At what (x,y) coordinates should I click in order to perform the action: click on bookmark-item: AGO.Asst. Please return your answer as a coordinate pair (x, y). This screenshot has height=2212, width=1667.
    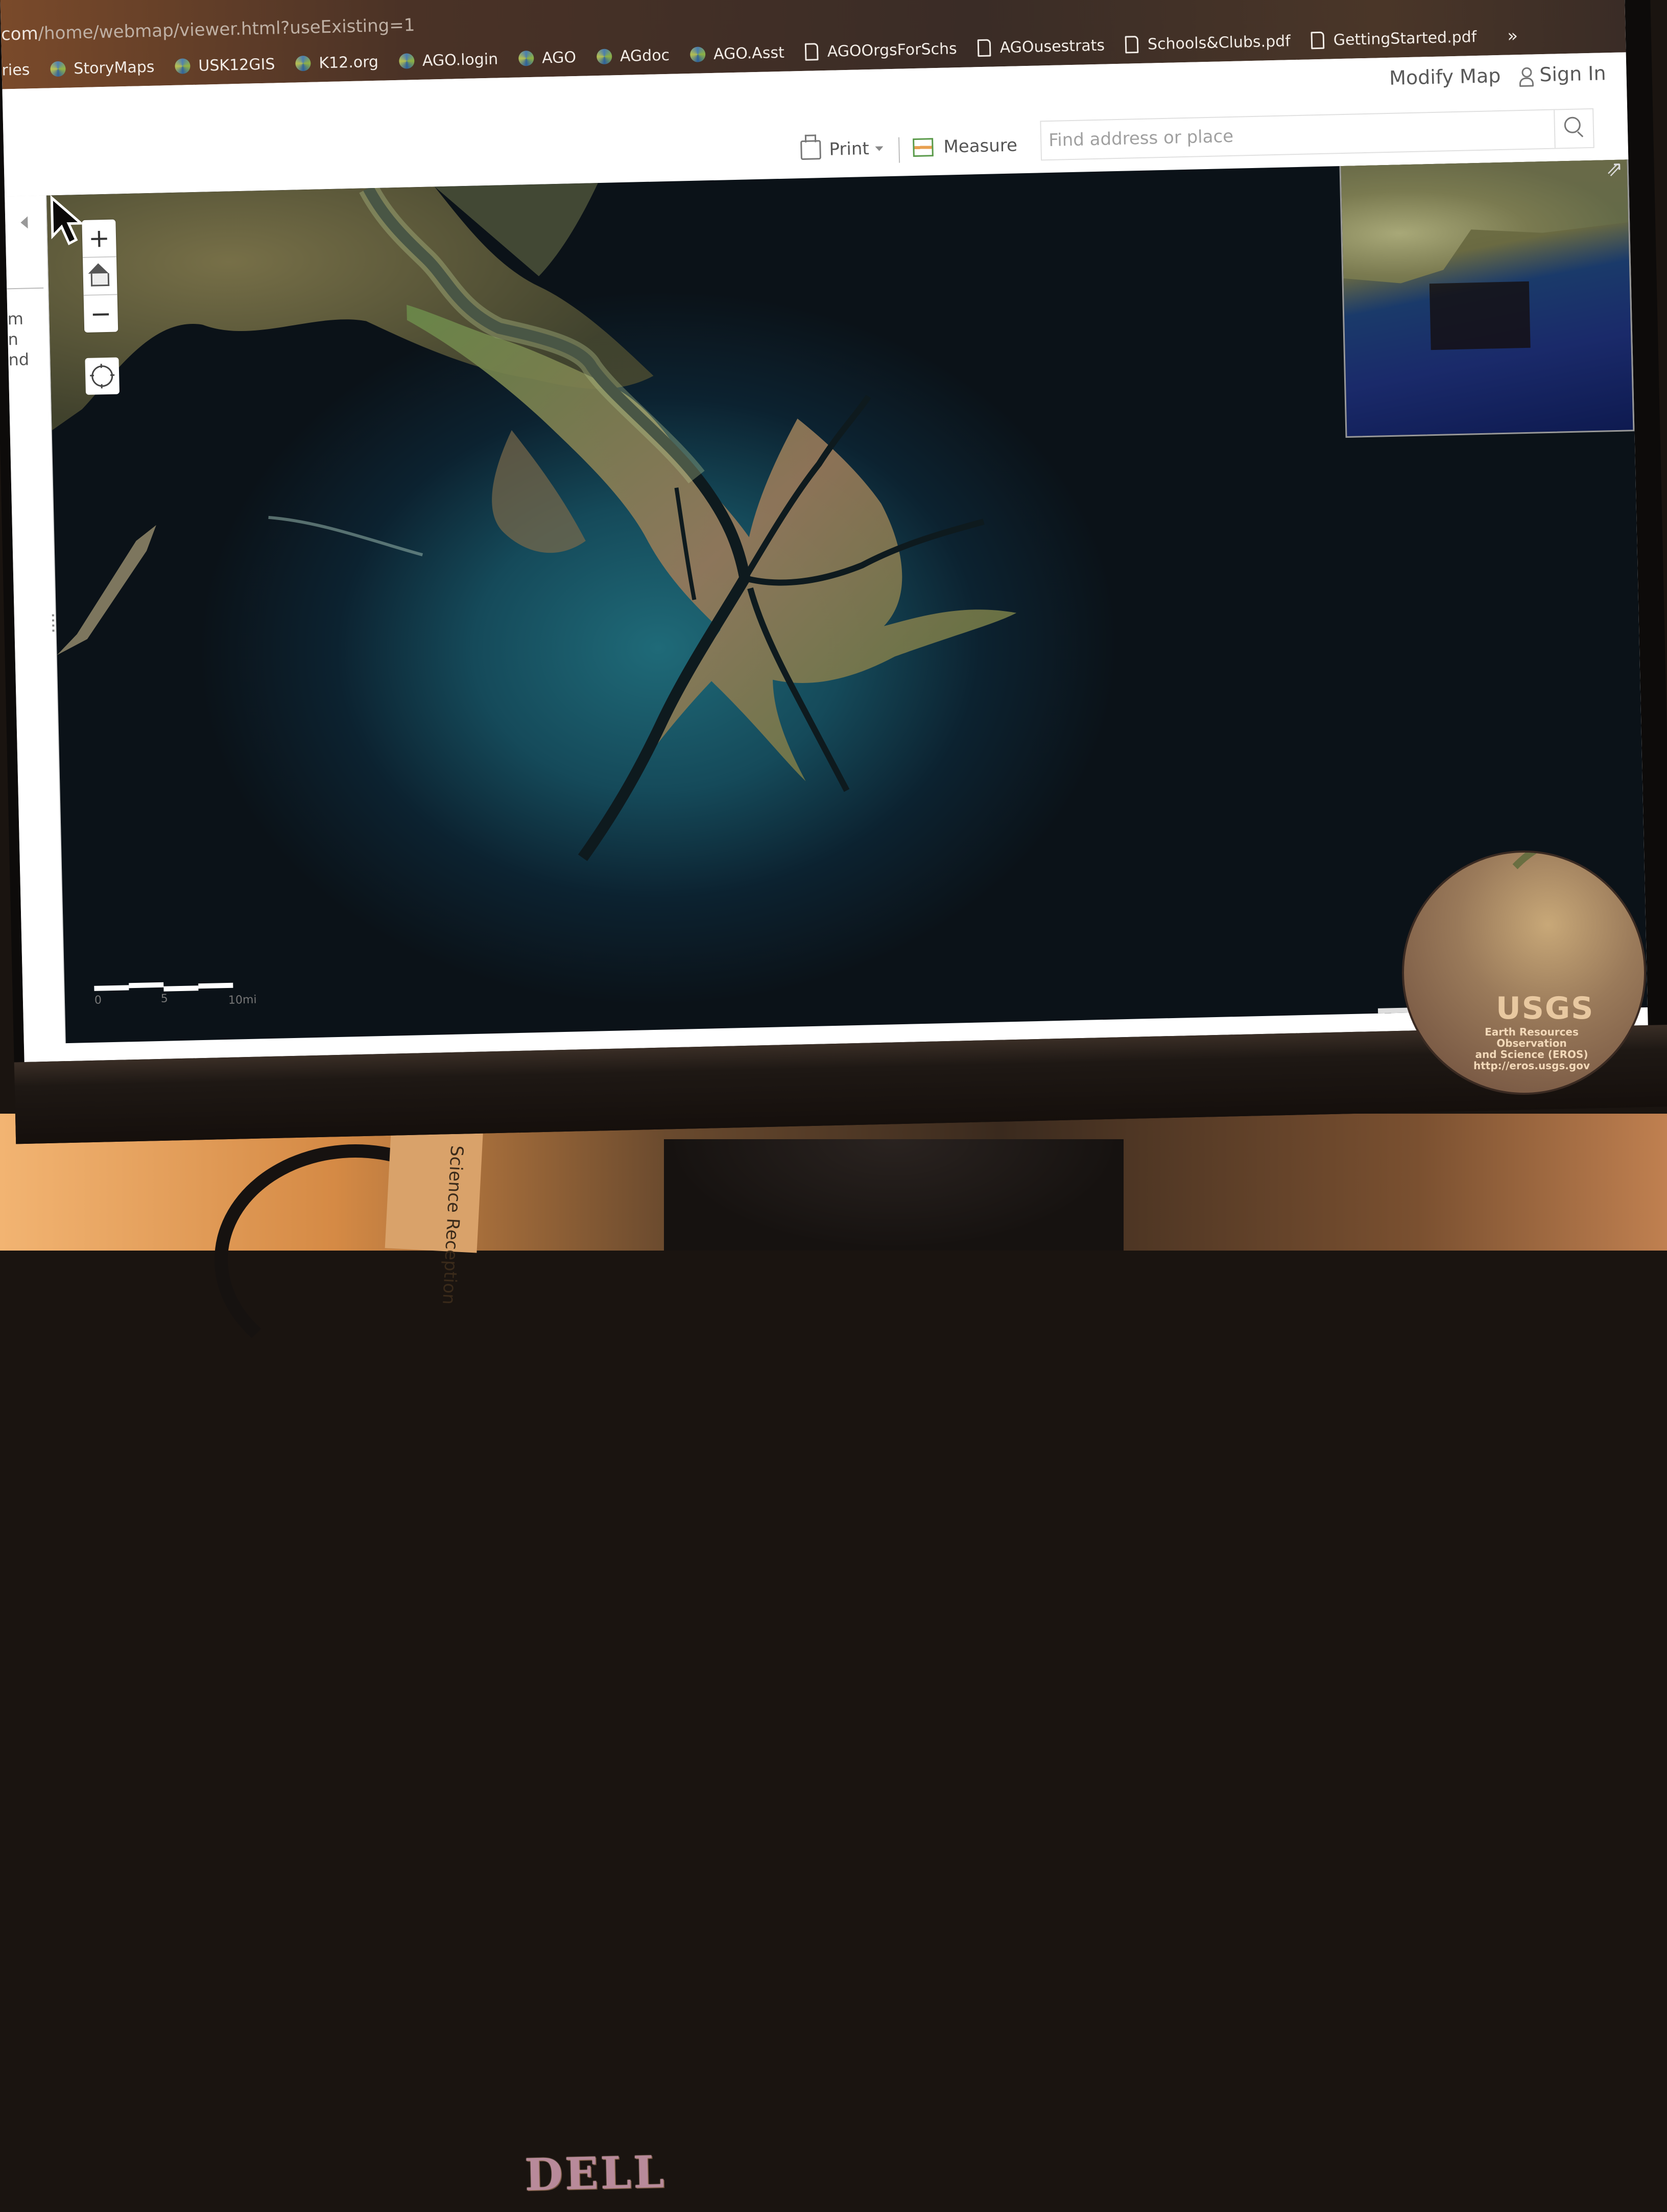
    Looking at the image, I should click on (737, 53).